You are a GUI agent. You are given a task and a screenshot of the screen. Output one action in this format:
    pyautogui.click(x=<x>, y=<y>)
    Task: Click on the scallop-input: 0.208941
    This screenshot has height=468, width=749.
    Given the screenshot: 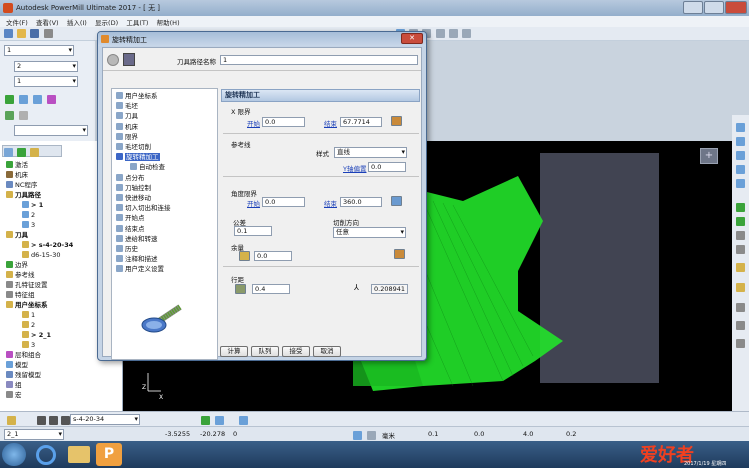 What is the action you would take?
    pyautogui.click(x=389, y=289)
    